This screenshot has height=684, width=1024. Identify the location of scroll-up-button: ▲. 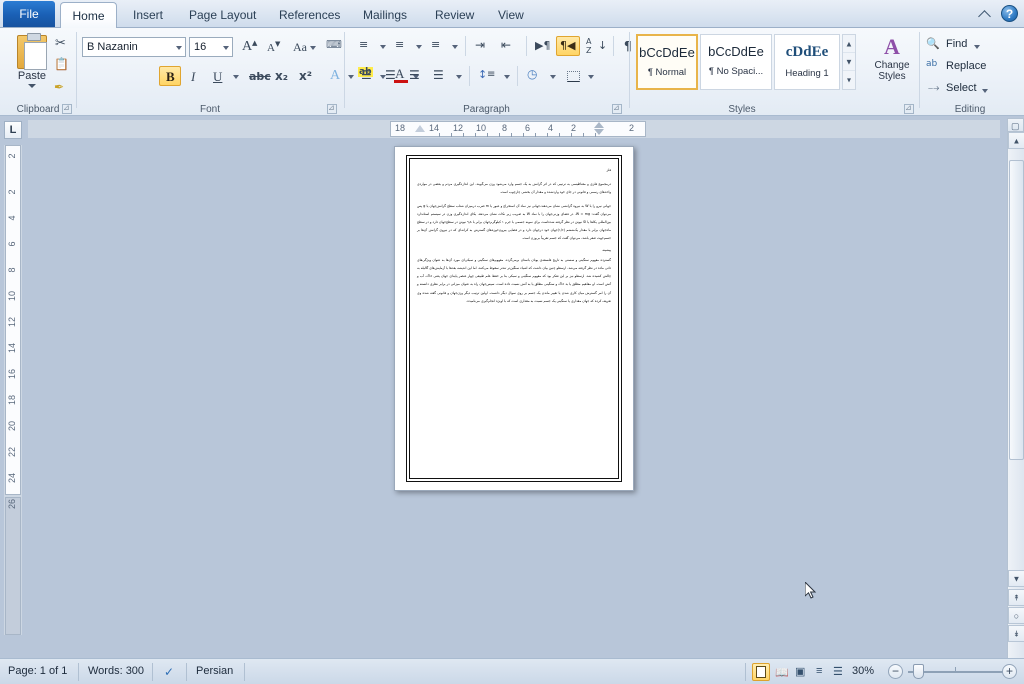
(1016, 140).